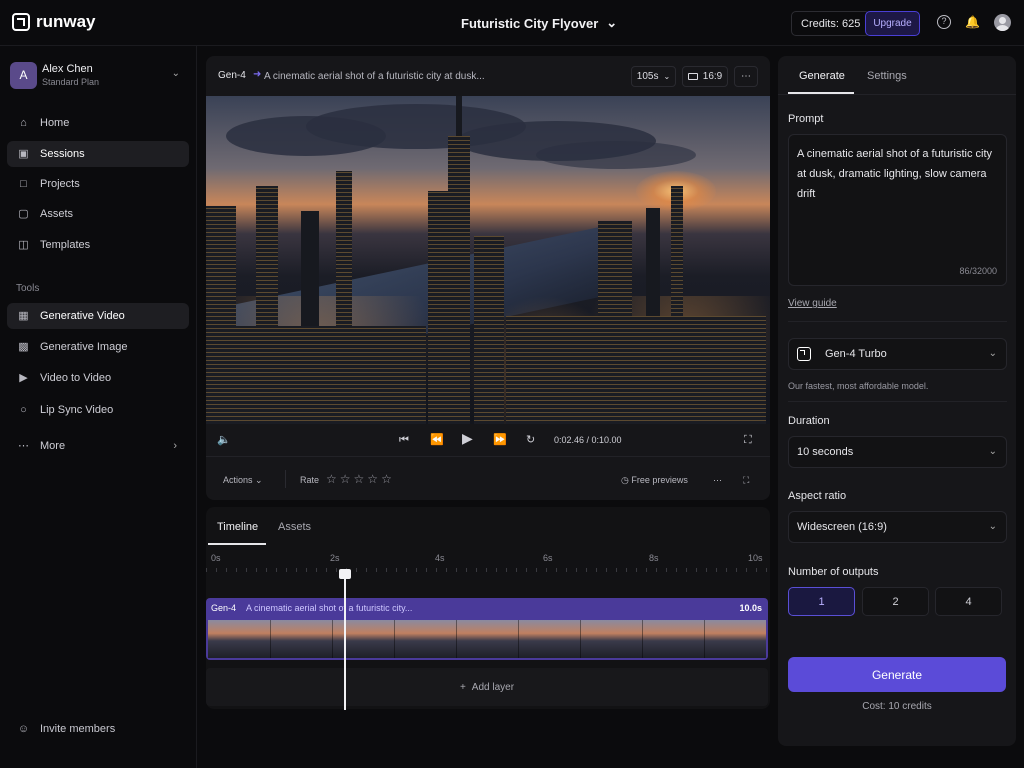 The image size is (1024, 768). I want to click on sidebar-item-templates: ◫ Templates, so click(98, 245).